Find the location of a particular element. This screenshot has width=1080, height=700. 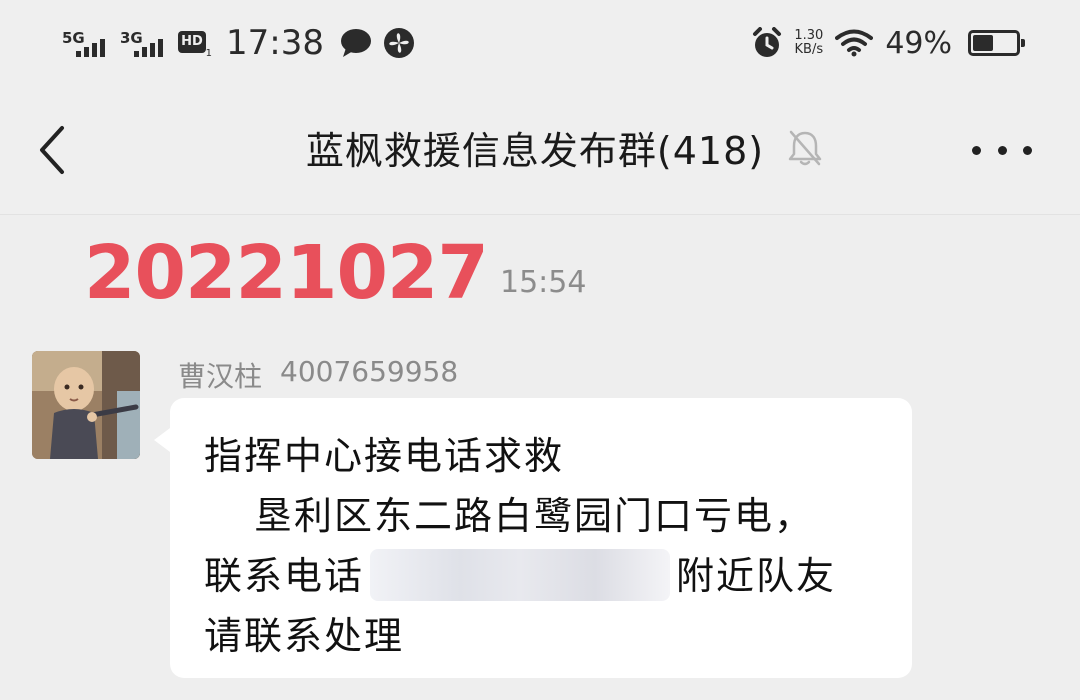

battery-fill is located at coordinates (983, 43).